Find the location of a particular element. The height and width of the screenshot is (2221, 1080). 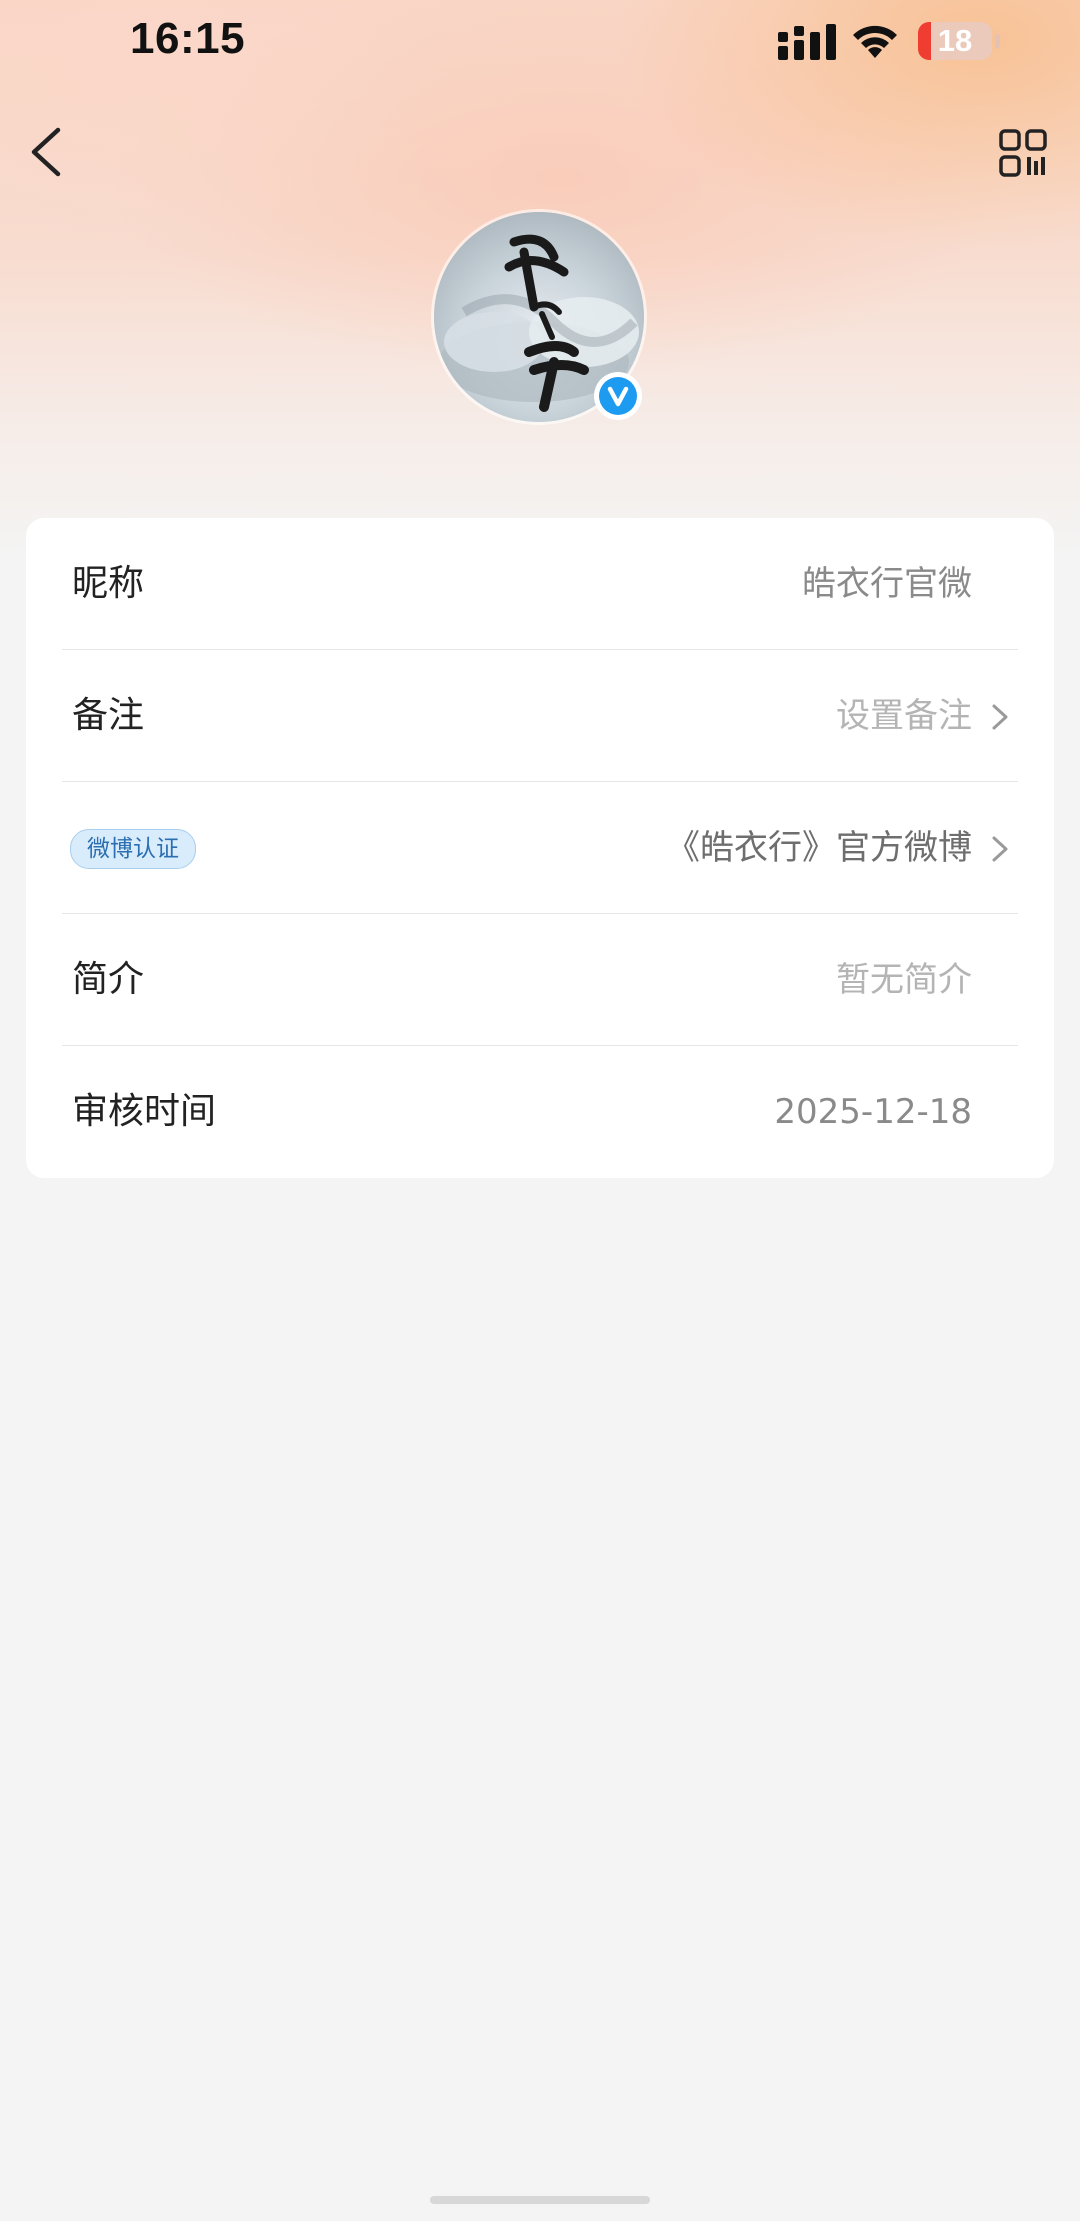

verification-row: 微博认证 《皓衣行》官方微博 is located at coordinates (540, 848).